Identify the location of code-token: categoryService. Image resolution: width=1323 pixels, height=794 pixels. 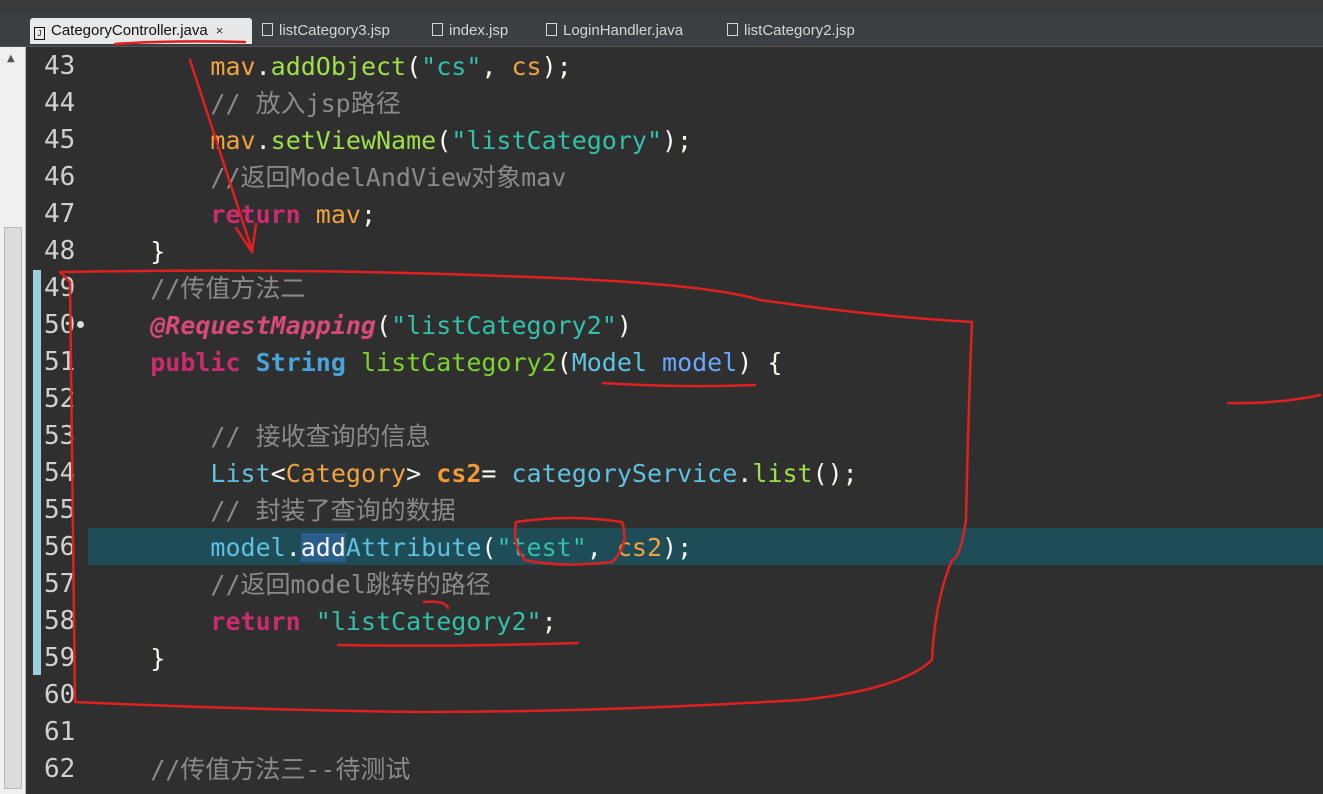
(624, 473).